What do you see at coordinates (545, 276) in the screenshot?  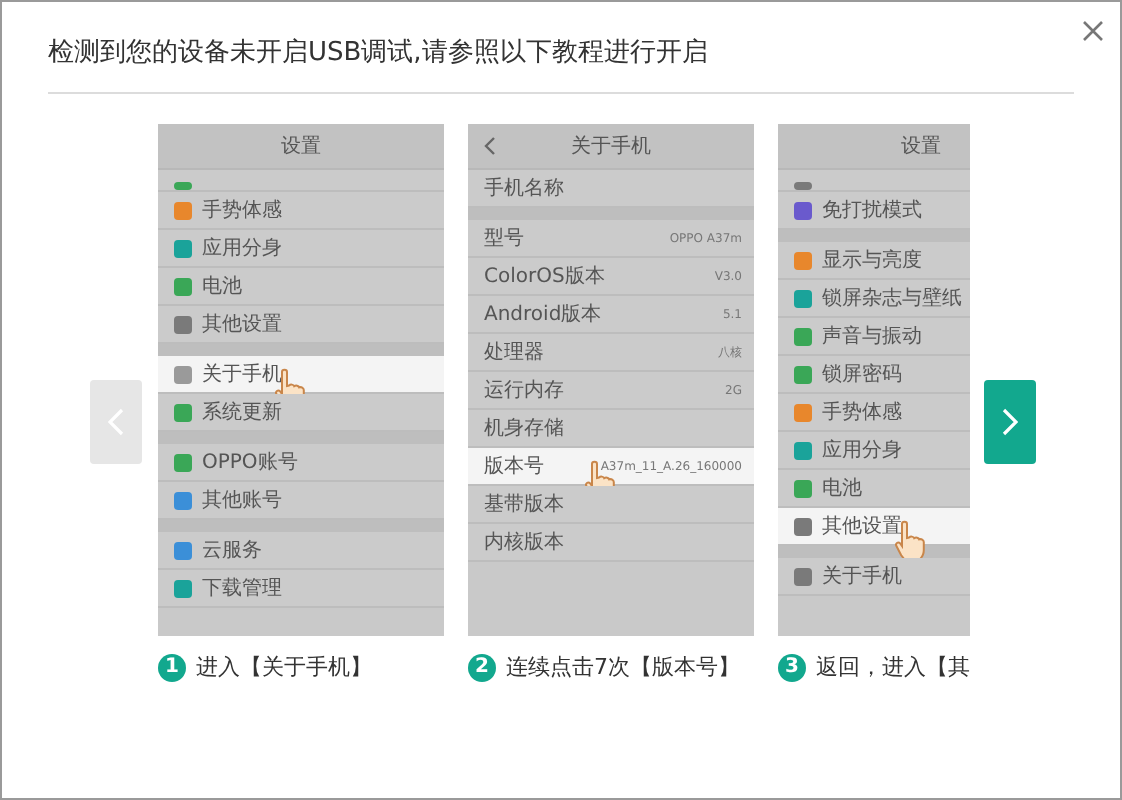 I see `setting-label: ColorOS版本` at bounding box center [545, 276].